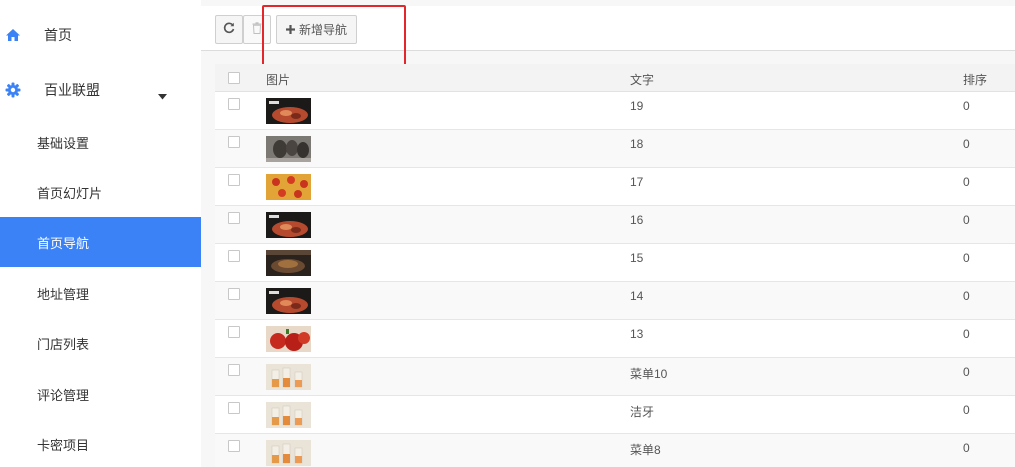 The height and width of the screenshot is (467, 1015). Describe the element at coordinates (234, 78) in the screenshot. I see `select-all-checkbox` at that location.